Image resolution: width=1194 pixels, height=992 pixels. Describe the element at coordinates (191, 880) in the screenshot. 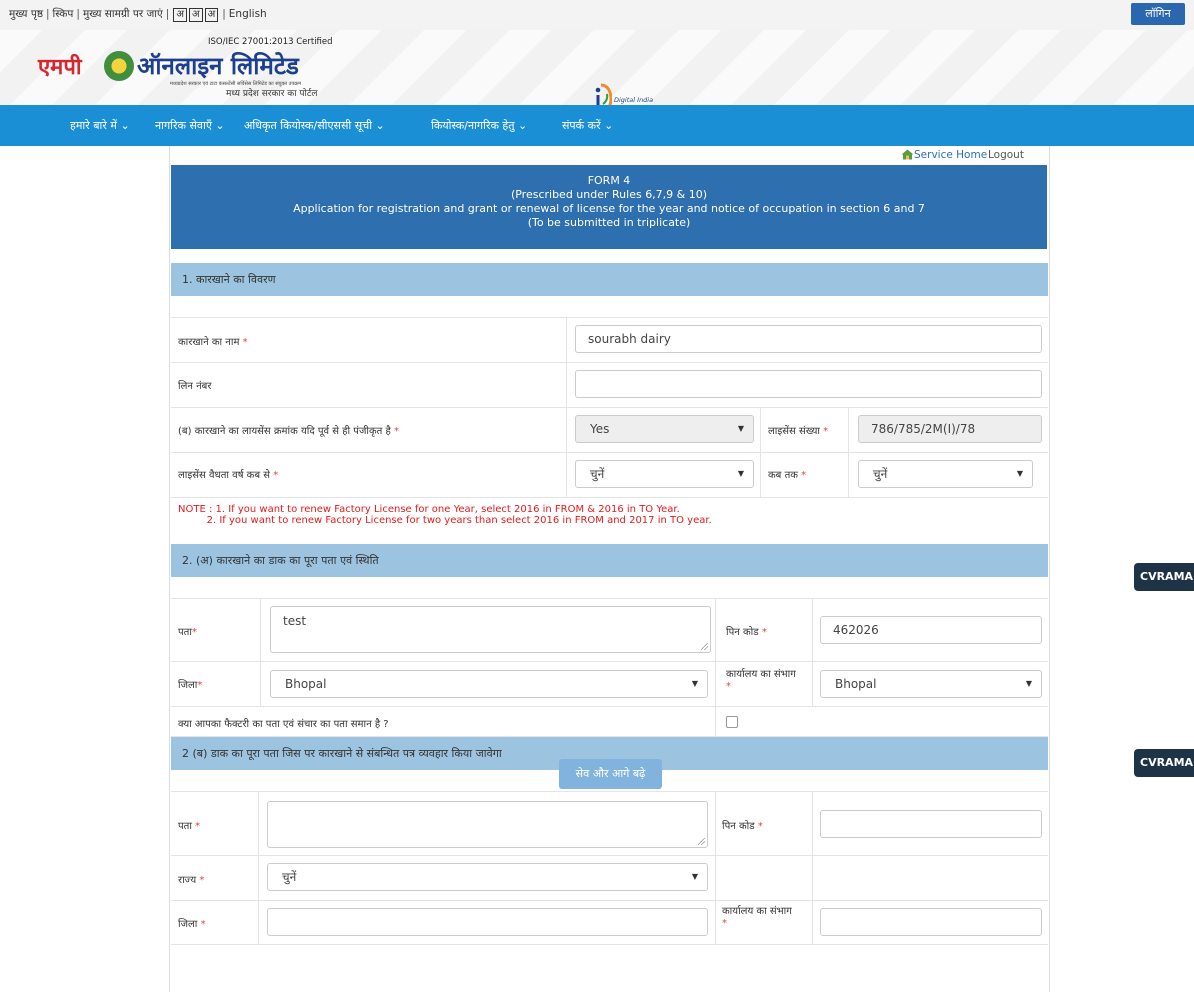

I see `state-label: राज्य *` at that location.